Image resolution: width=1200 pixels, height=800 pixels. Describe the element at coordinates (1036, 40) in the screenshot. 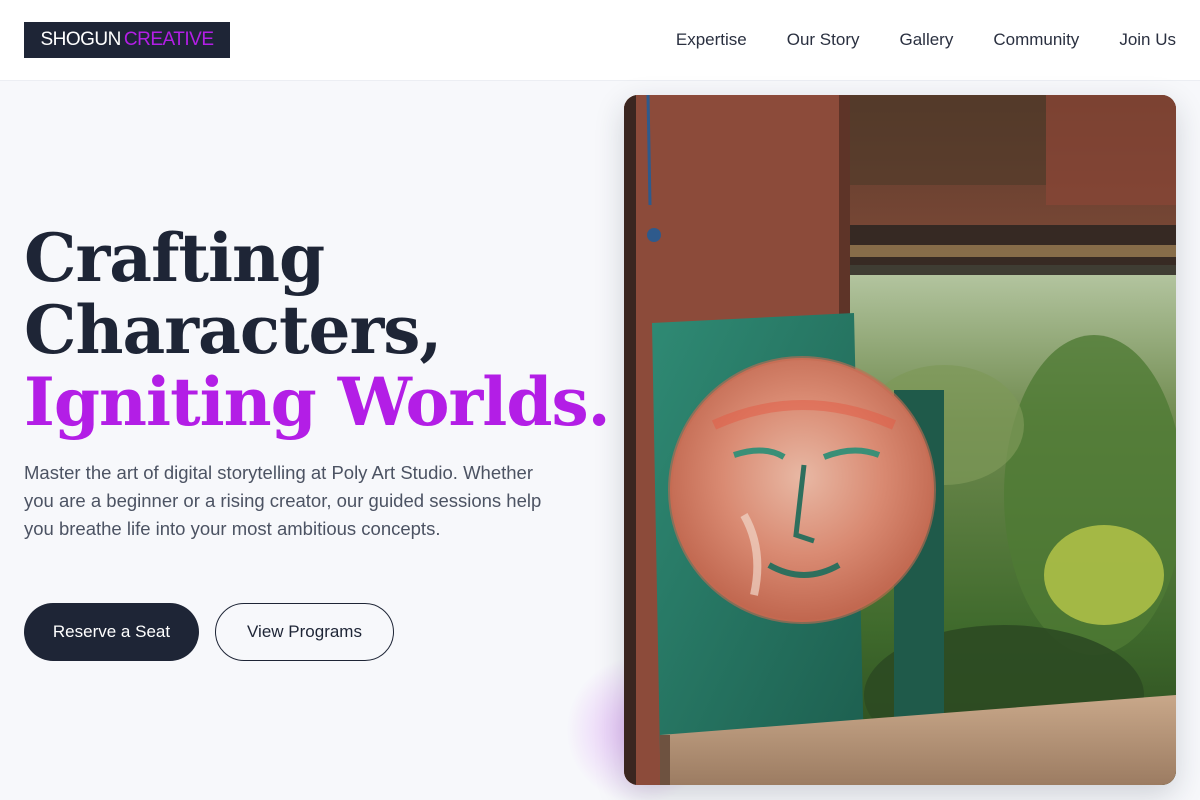

I see `nav-link-community: Community` at that location.